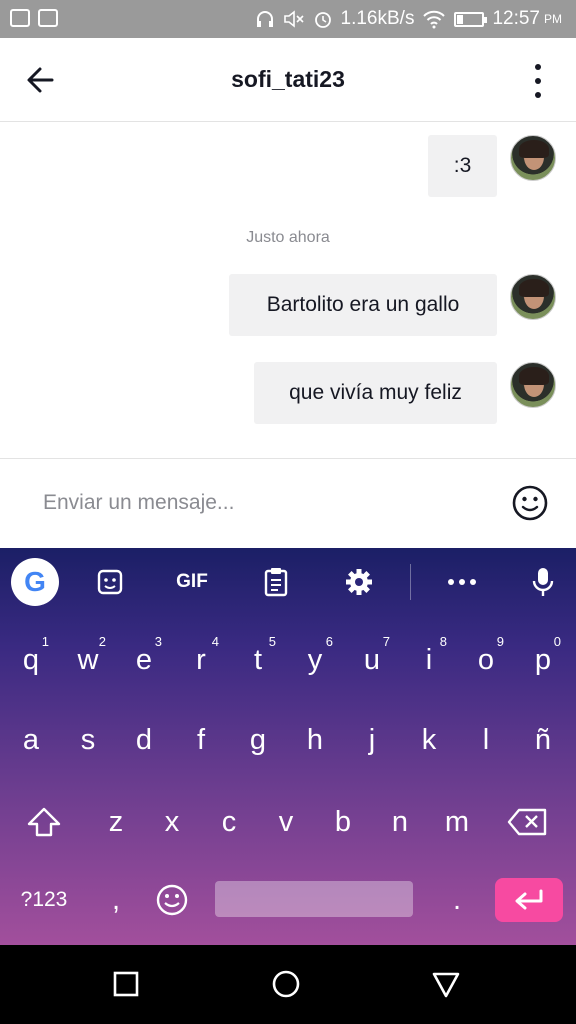 This screenshot has height=1024, width=576. I want to click on key-s: s, so click(88, 740).